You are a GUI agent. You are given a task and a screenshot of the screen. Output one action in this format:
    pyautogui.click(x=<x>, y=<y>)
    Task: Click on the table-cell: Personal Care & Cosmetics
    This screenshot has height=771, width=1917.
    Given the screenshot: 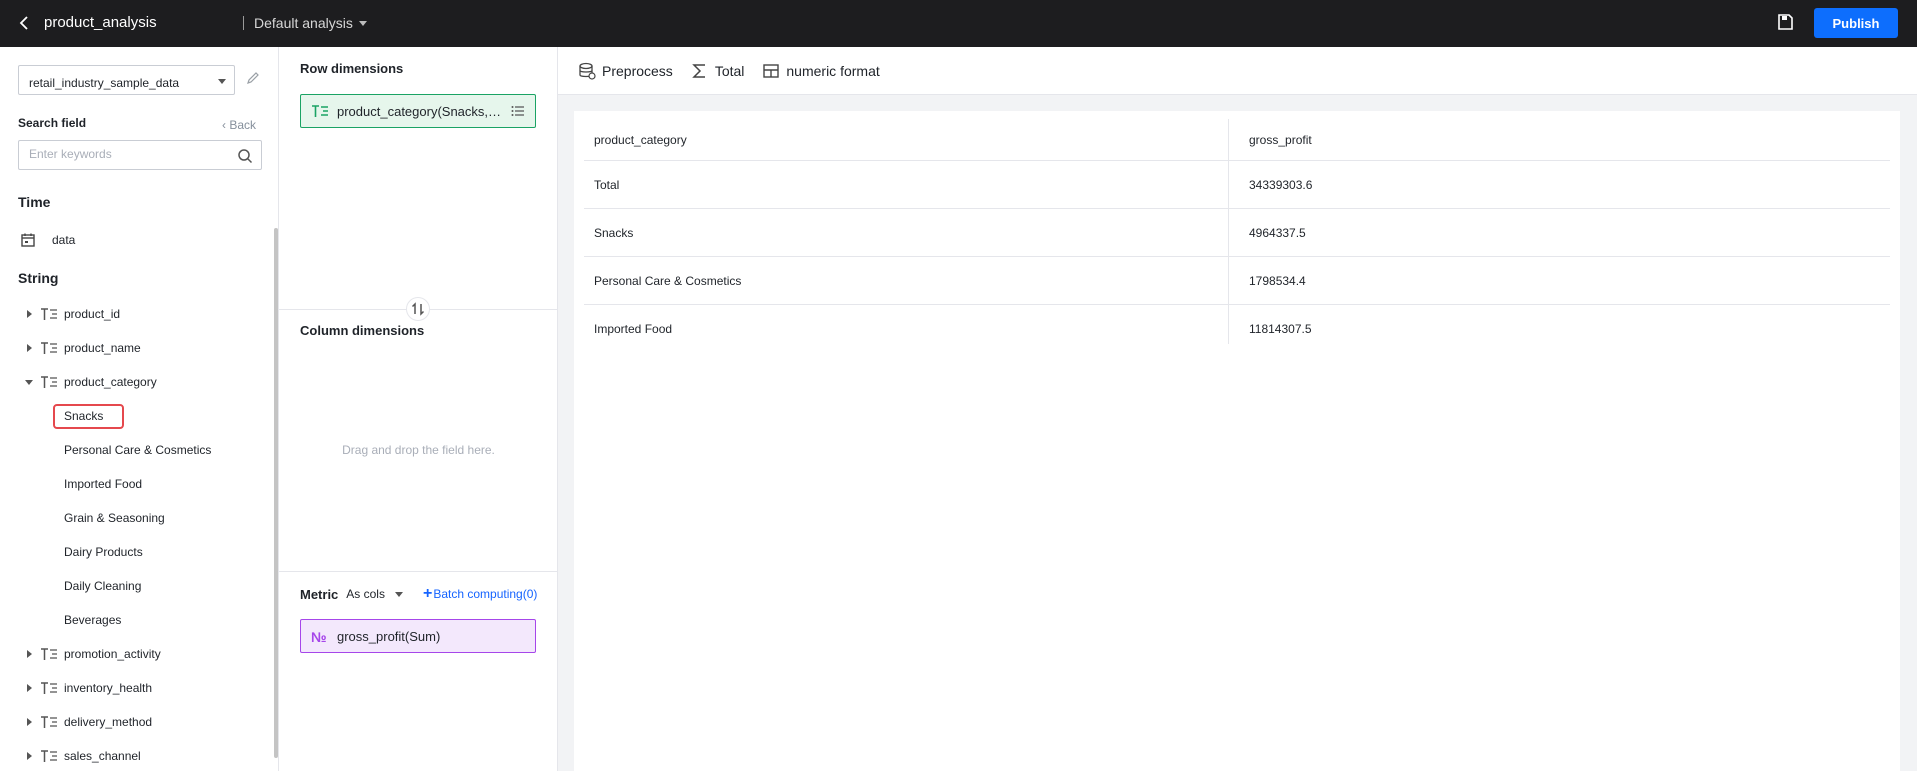 What is the action you would take?
    pyautogui.click(x=668, y=280)
    